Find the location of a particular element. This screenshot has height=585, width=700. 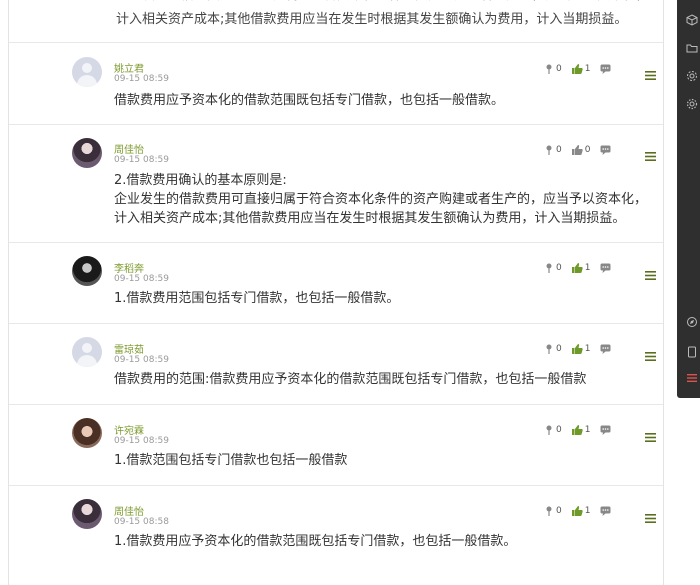

comment-content: 借款费用的范围:借款费用应予资本化的借款范围既包括专门借款，也包括一般借款 is located at coordinates (379, 379).